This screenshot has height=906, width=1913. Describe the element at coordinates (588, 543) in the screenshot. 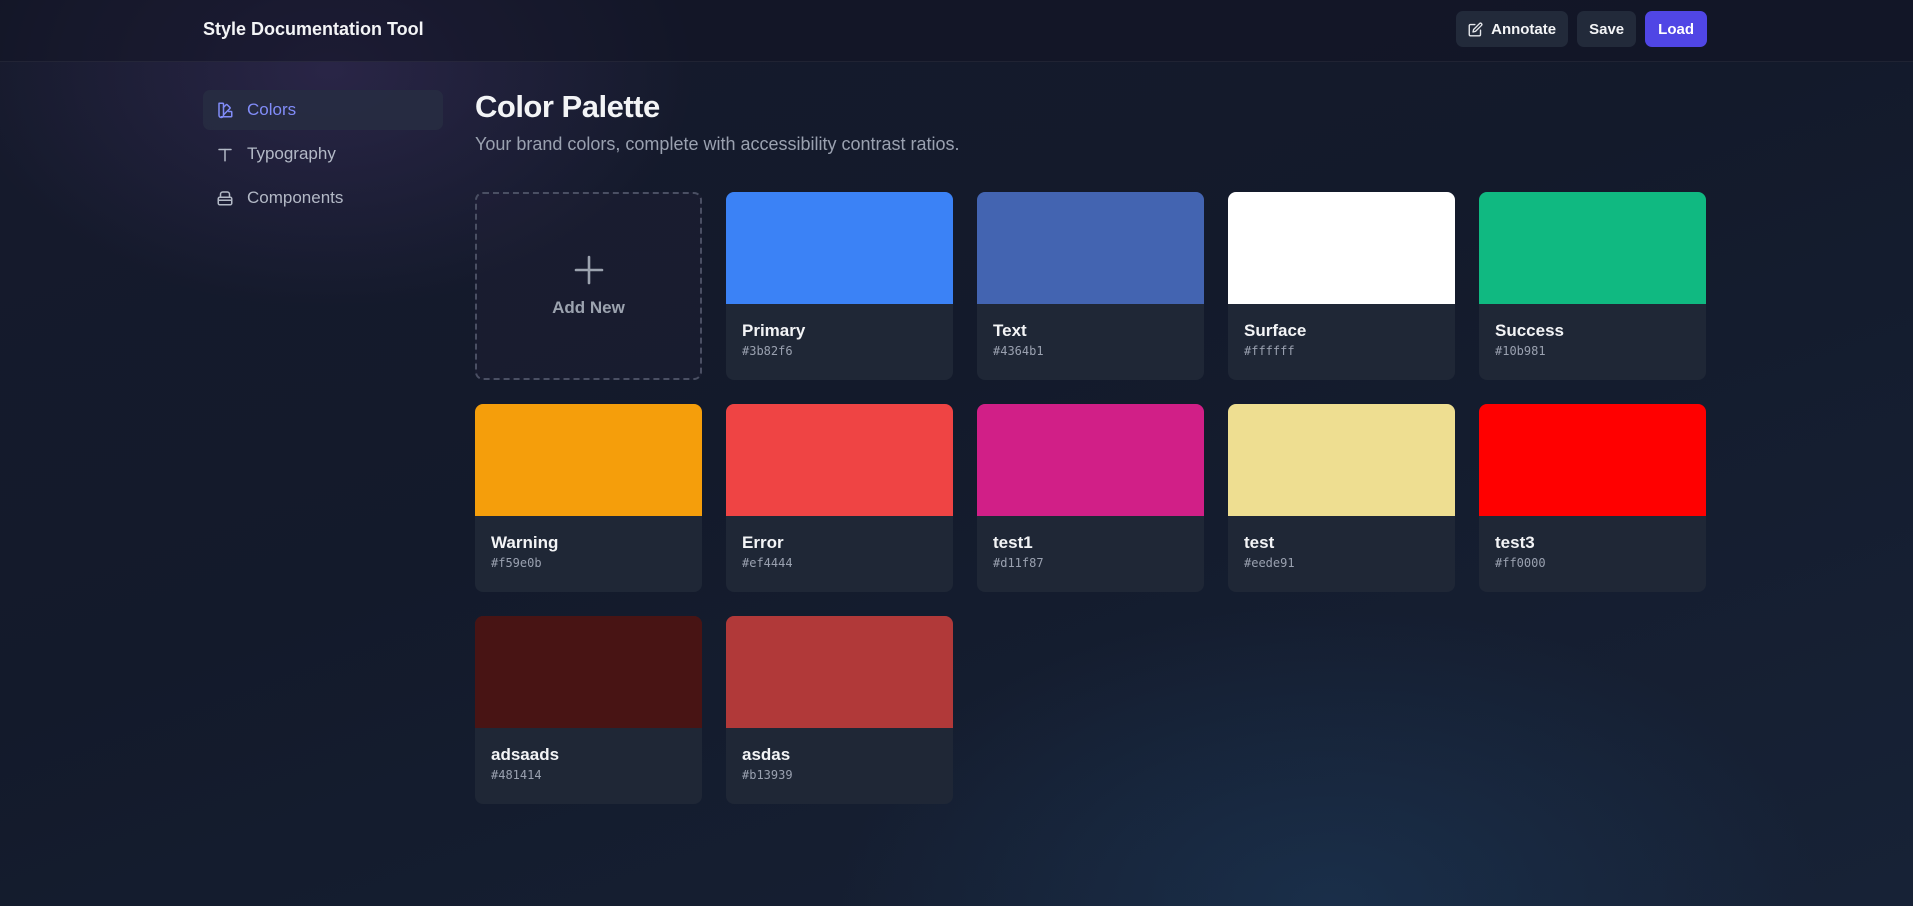

I see `color-info: Warning #f59e0b` at that location.